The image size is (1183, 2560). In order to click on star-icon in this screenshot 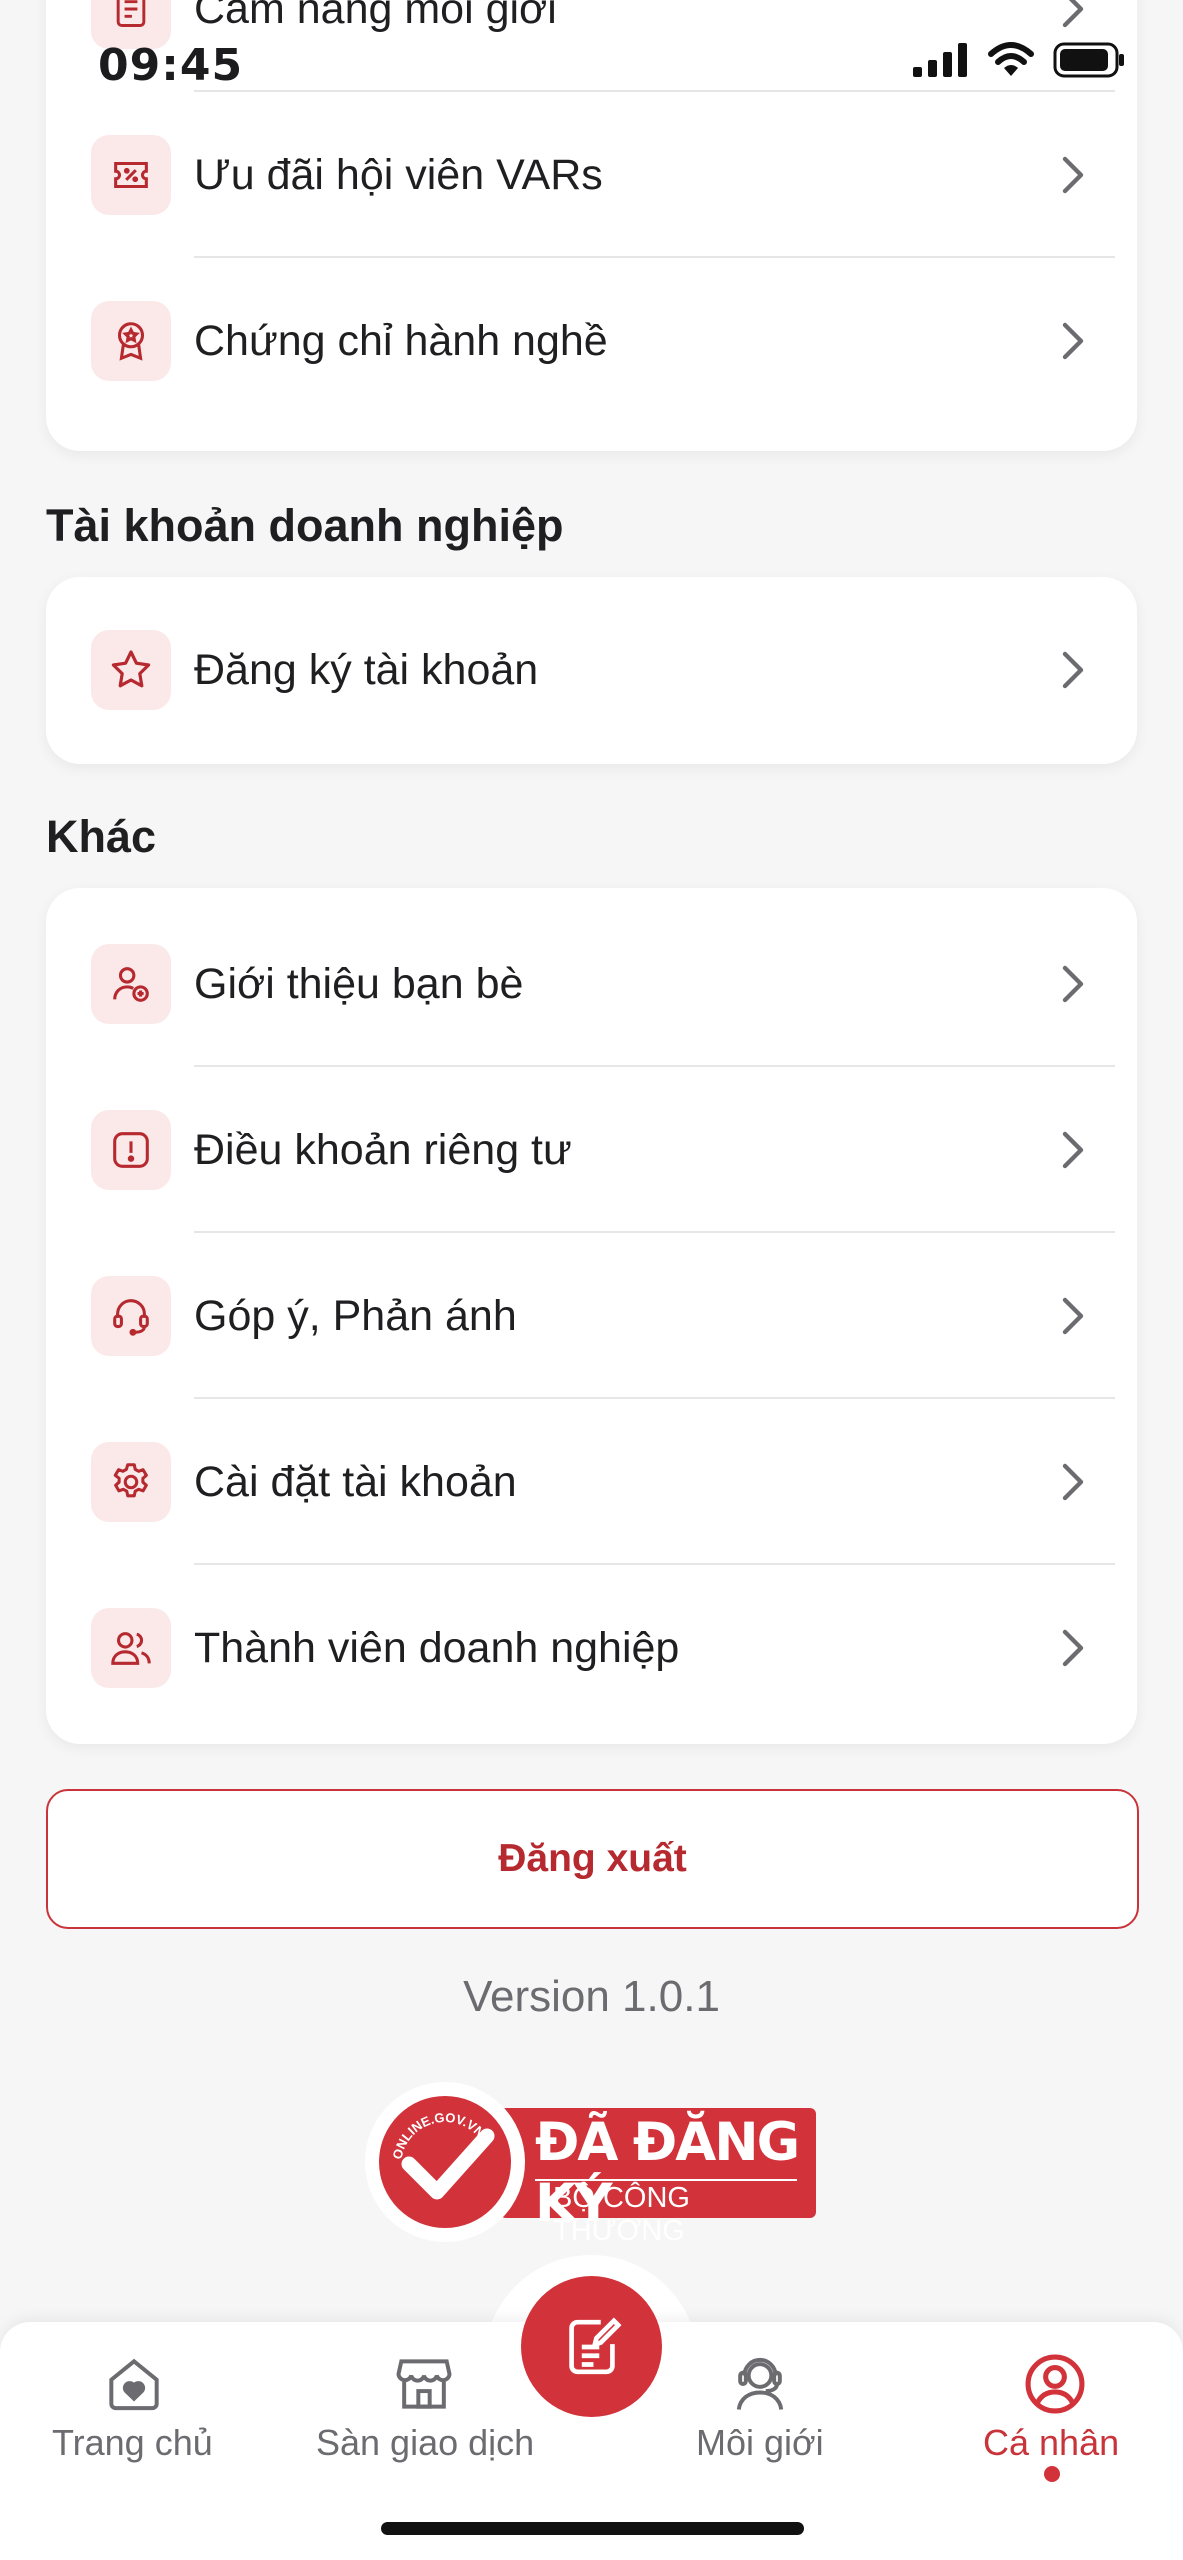, I will do `click(131, 670)`.